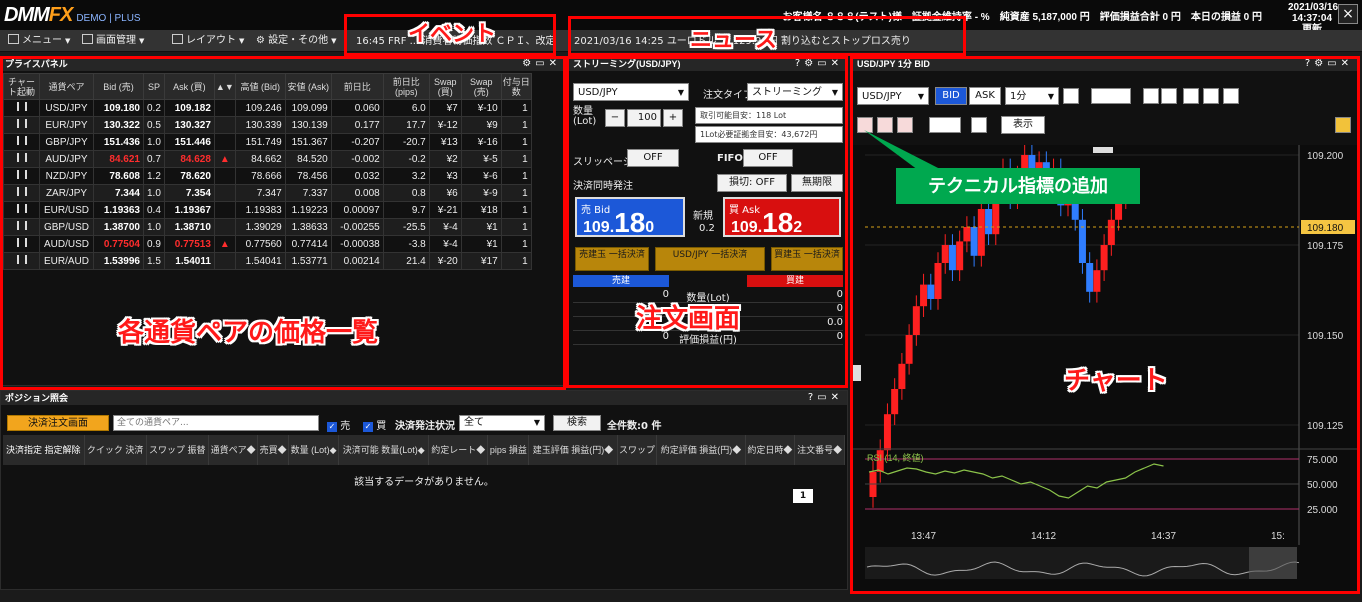 Image resolution: width=1362 pixels, height=602 pixels. What do you see at coordinates (688, 318) in the screenshot?
I see `annotation-order: 注文画面` at bounding box center [688, 318].